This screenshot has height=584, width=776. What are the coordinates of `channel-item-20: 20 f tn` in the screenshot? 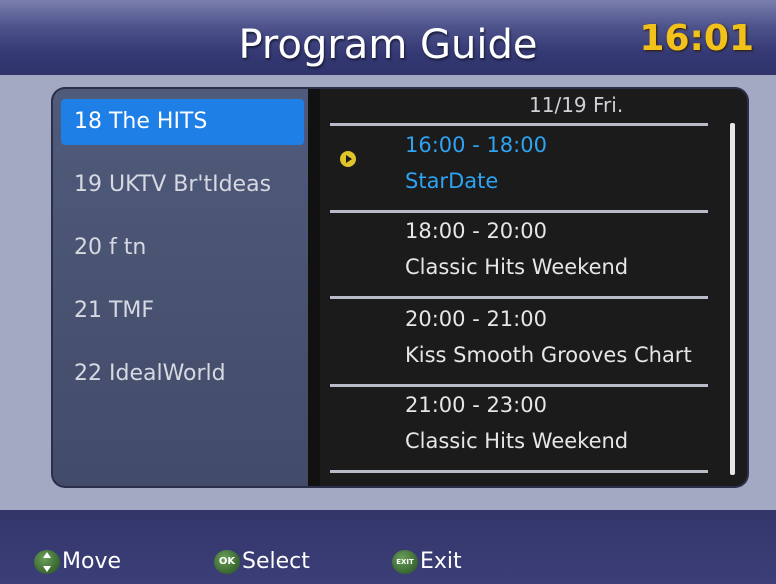 It's located at (182, 248).